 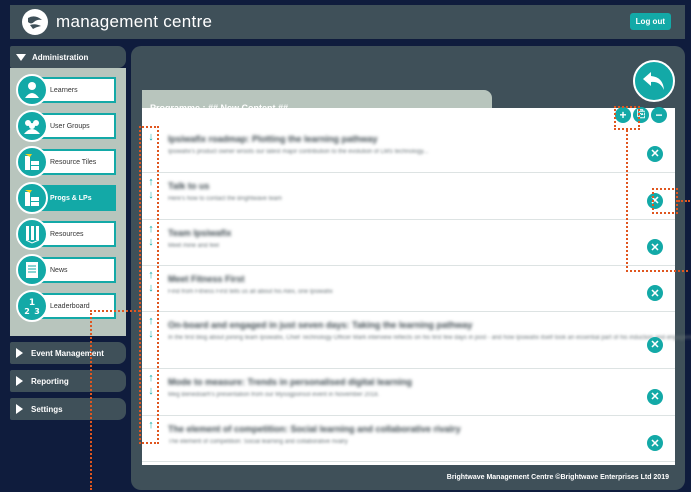 I want to click on back-arrow-icon, so click(x=653, y=81).